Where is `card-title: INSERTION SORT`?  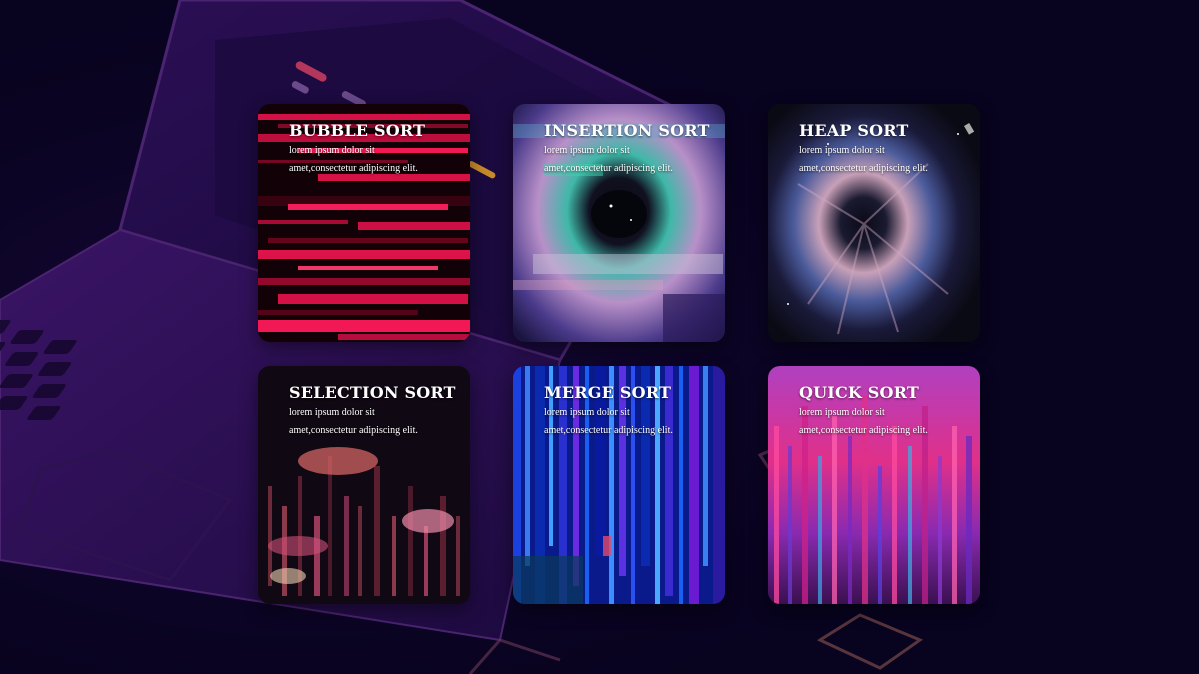
card-title: INSERTION SORT is located at coordinates (627, 130).